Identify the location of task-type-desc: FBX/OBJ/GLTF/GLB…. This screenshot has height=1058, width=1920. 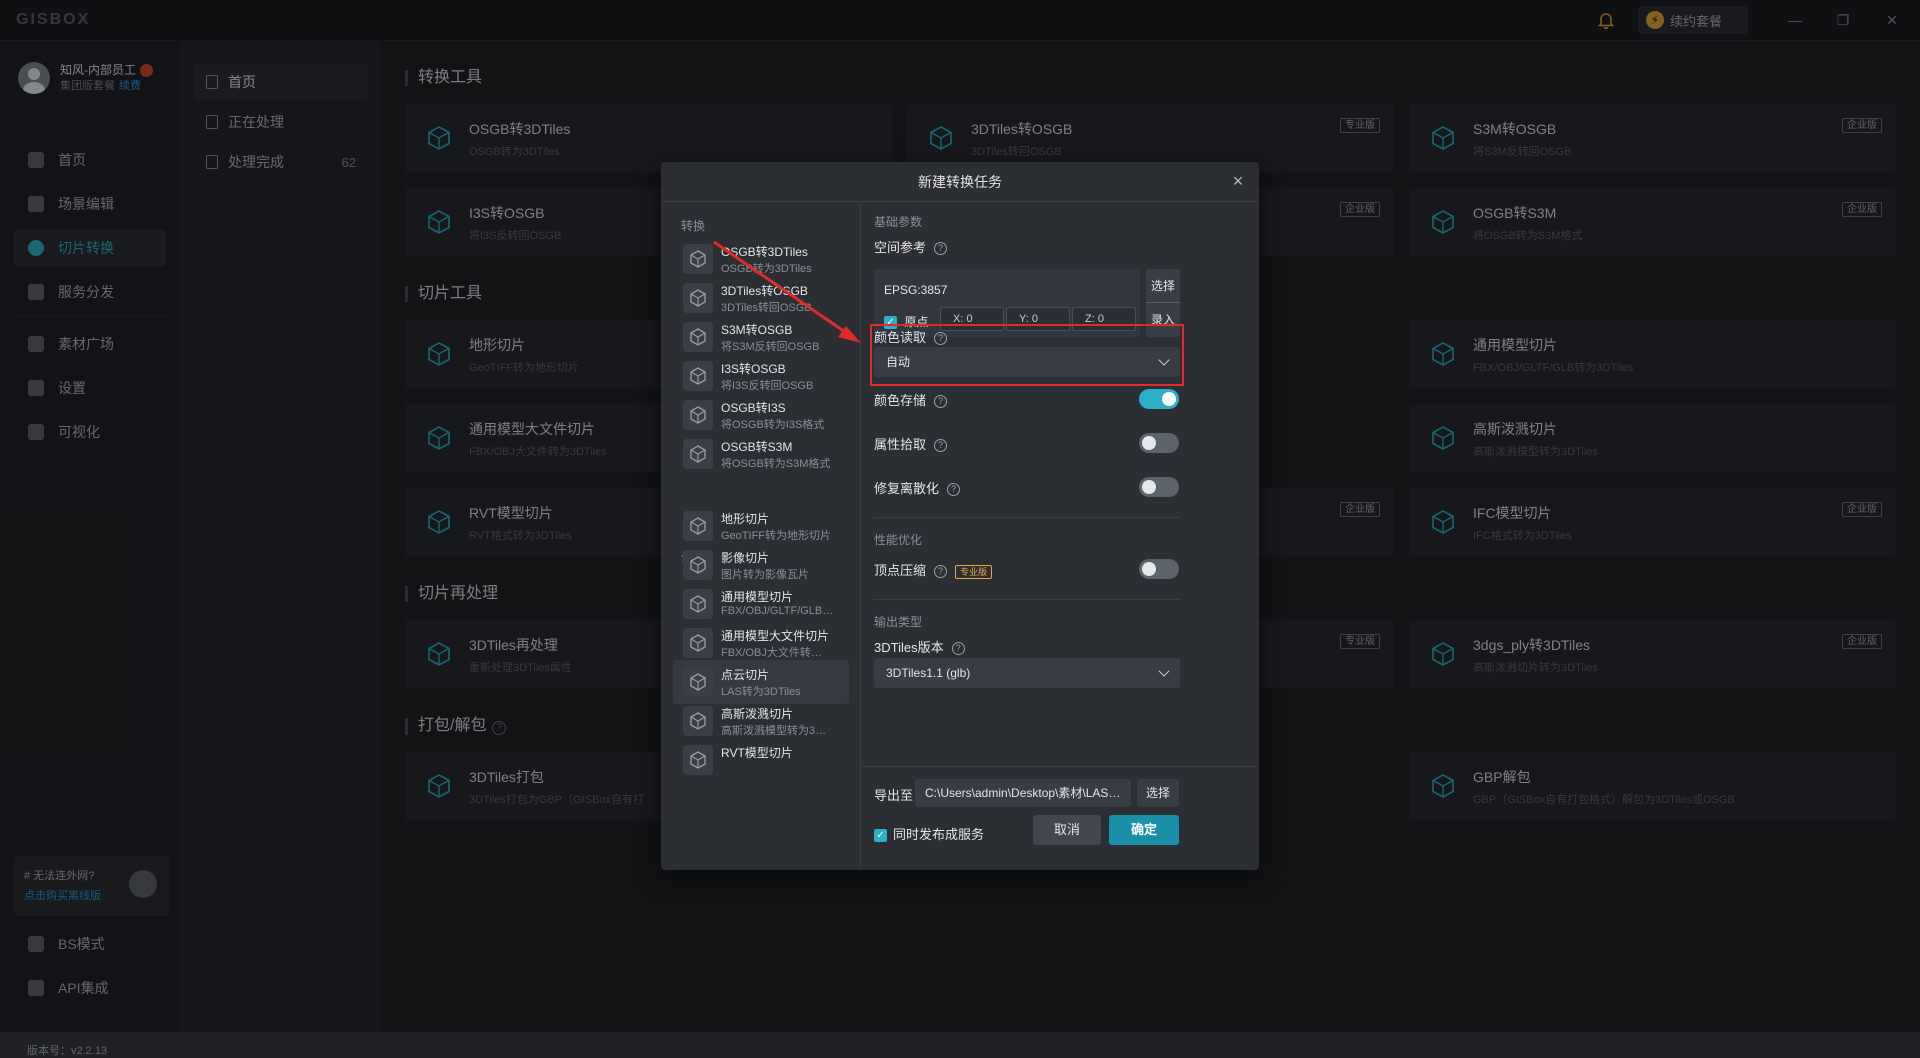
(777, 611).